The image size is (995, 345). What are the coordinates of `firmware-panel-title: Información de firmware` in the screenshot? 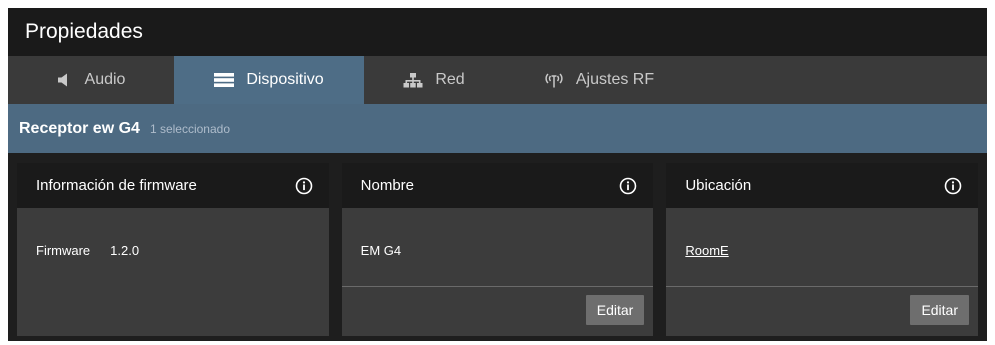 It's located at (116, 185).